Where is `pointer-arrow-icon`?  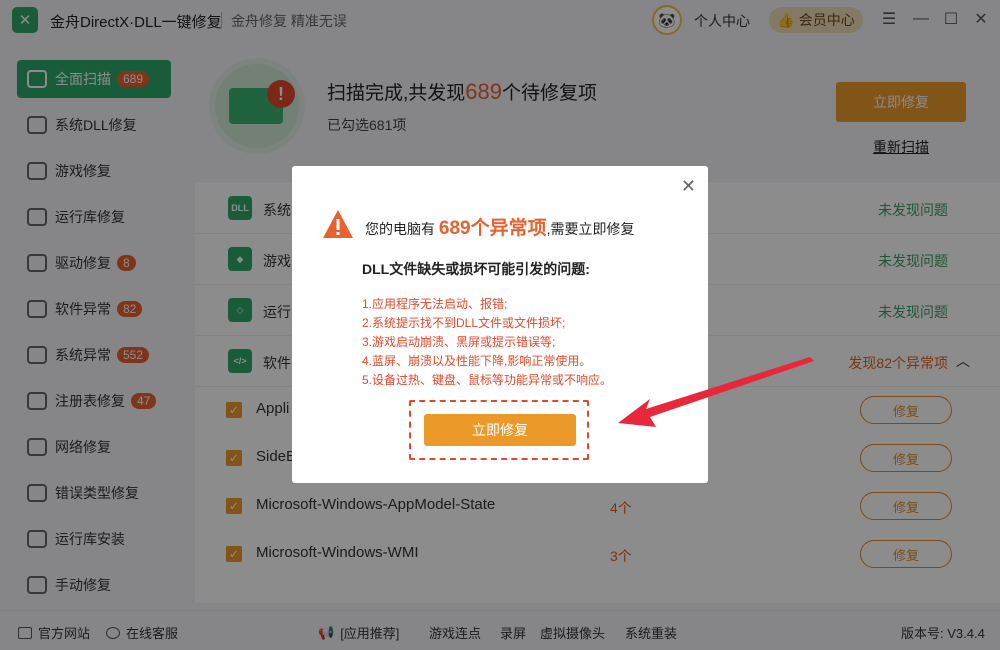
pointer-arrow-icon is located at coordinates (716, 392).